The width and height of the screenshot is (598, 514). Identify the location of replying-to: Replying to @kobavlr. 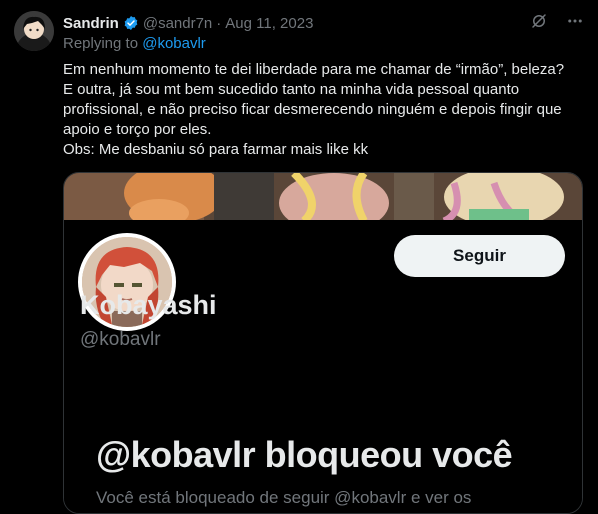
(134, 43).